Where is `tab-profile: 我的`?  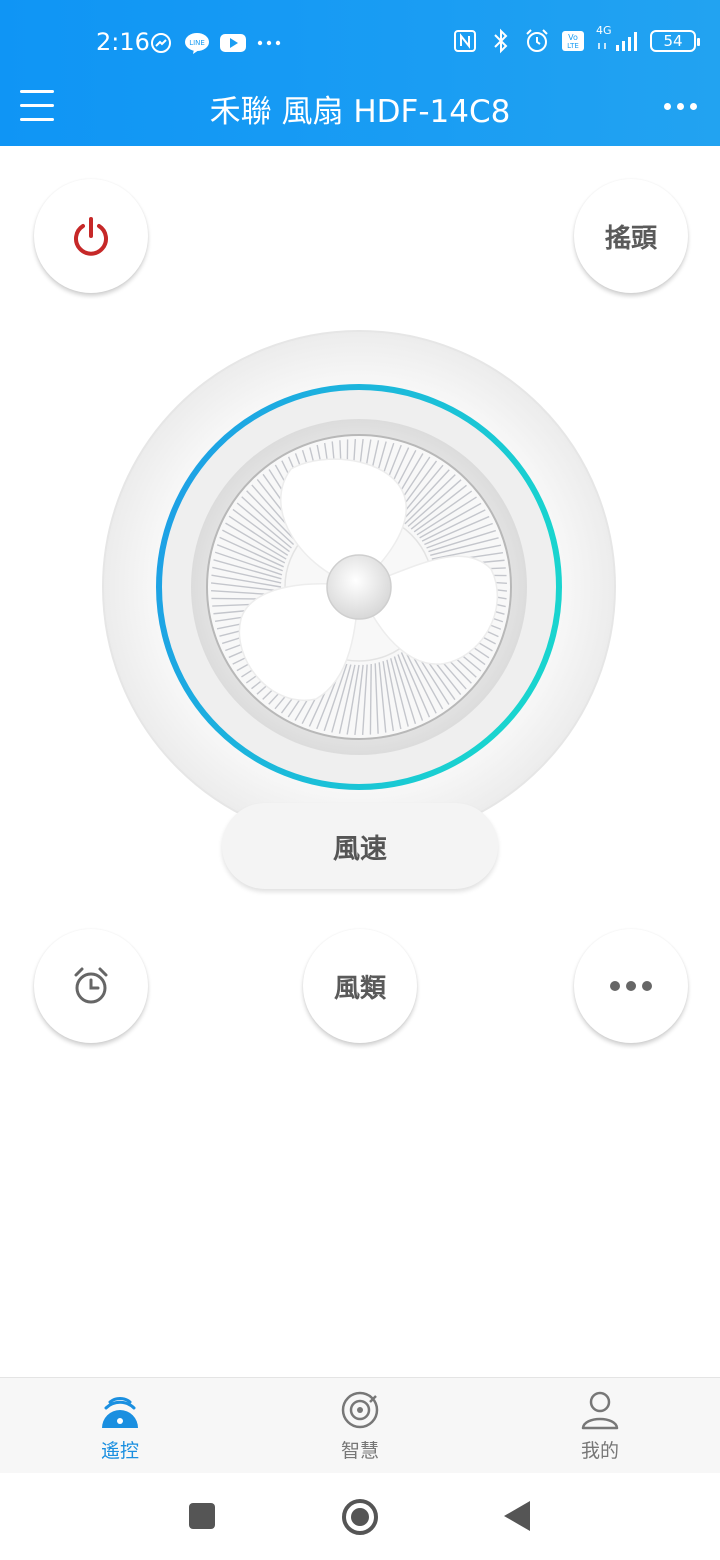 tab-profile: 我的 is located at coordinates (600, 1426).